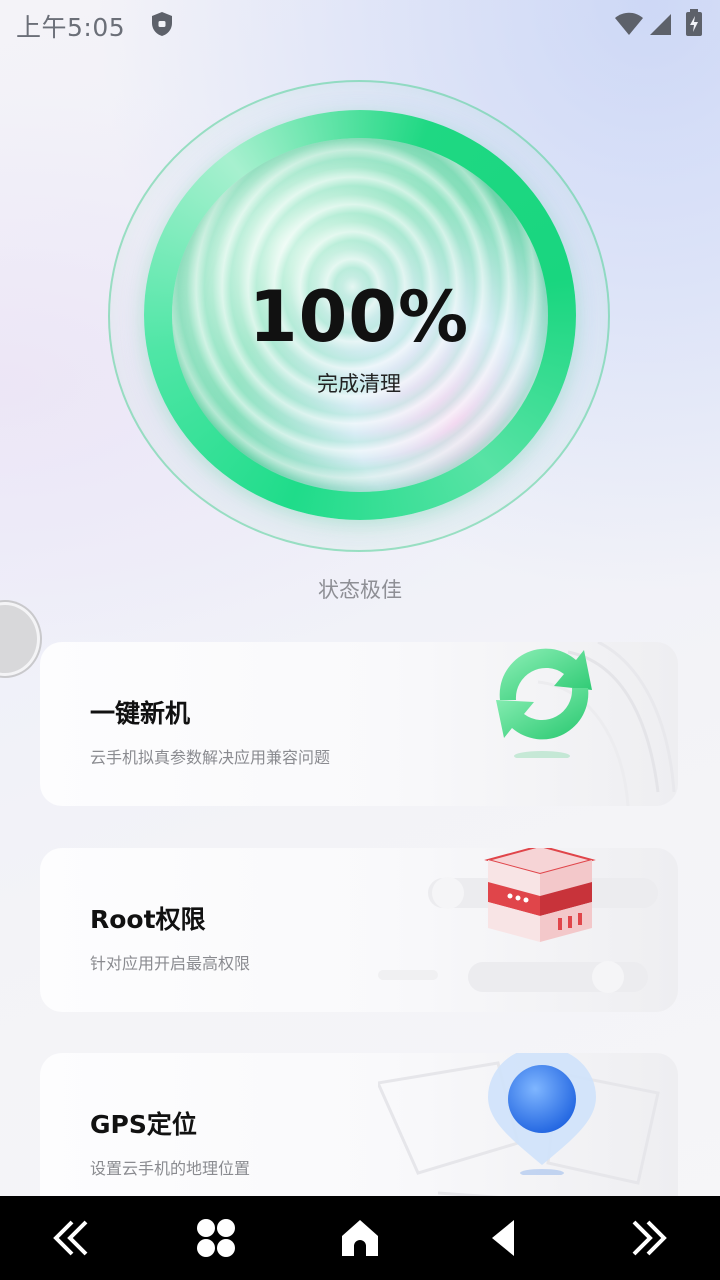  I want to click on card-subtitle: 针对应用开启最高权限, so click(170, 963).